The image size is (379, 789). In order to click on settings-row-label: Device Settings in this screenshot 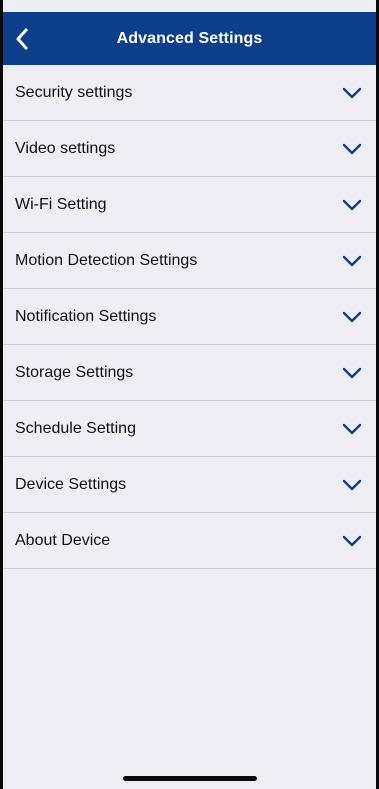, I will do `click(71, 484)`.